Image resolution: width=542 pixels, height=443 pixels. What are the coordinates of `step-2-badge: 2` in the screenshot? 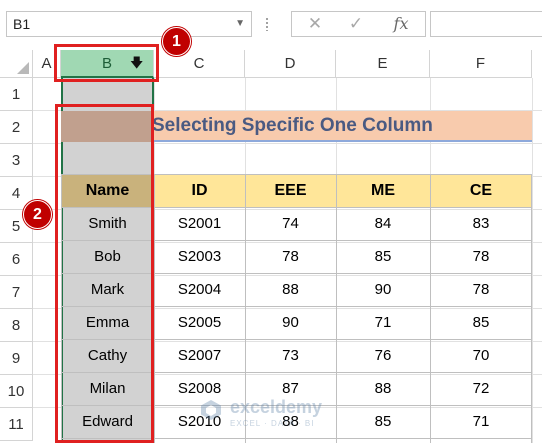 It's located at (37, 214).